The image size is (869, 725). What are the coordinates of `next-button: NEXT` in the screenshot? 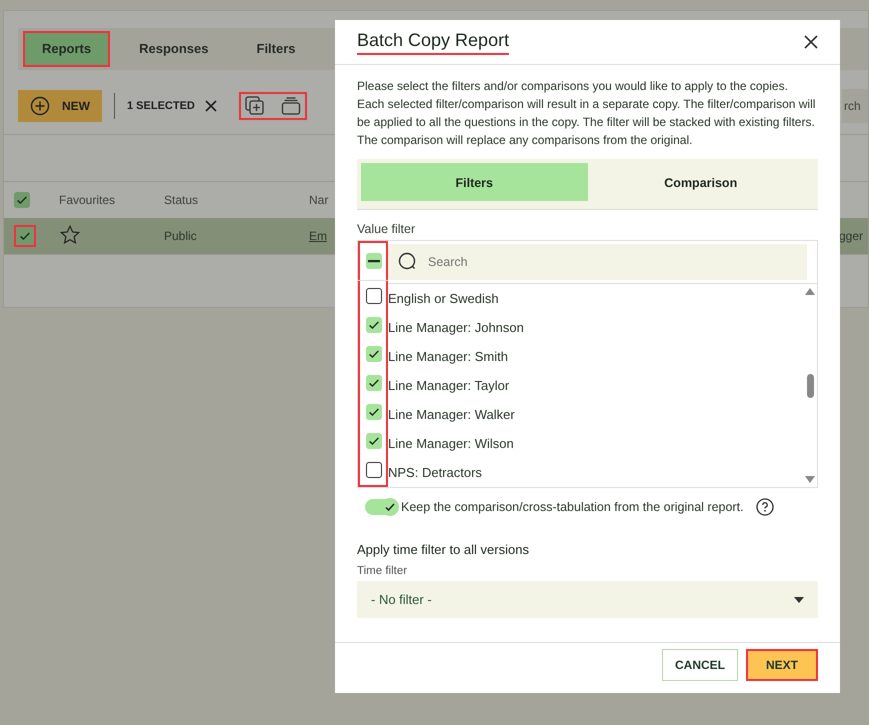 It's located at (782, 665).